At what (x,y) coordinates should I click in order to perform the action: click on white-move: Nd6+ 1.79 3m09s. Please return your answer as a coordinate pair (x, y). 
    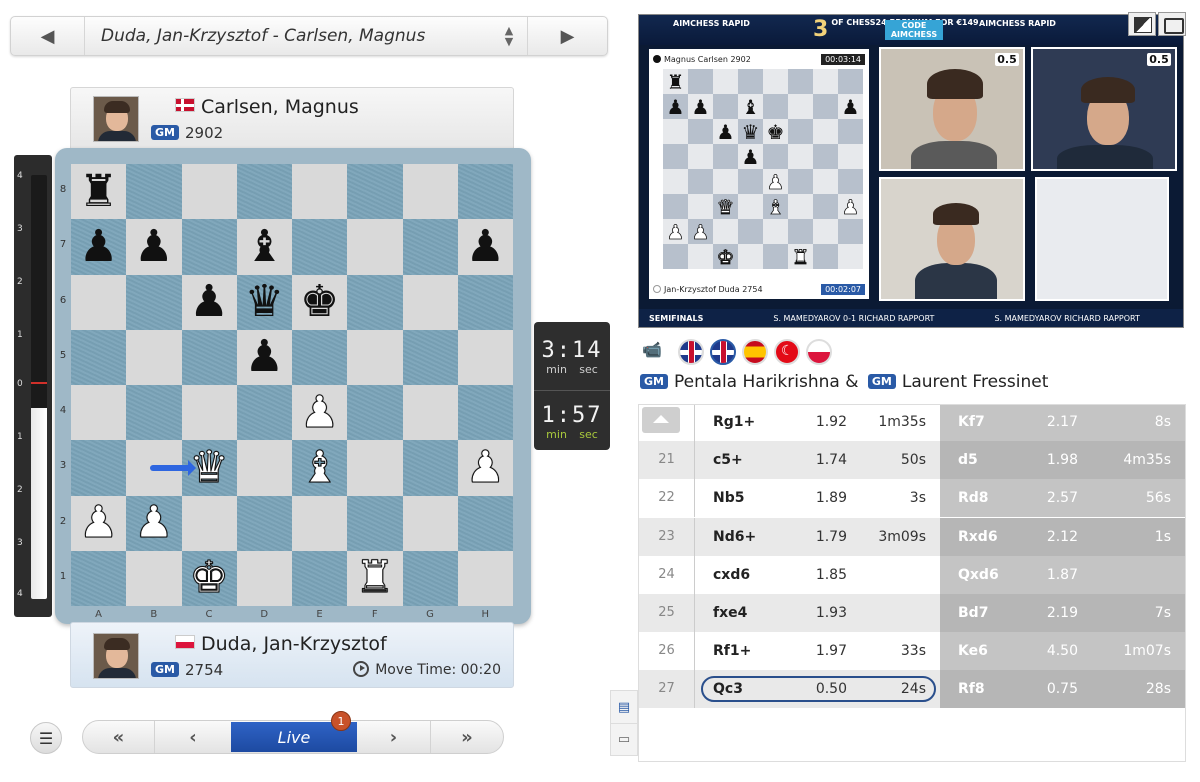
    Looking at the image, I should click on (817, 536).